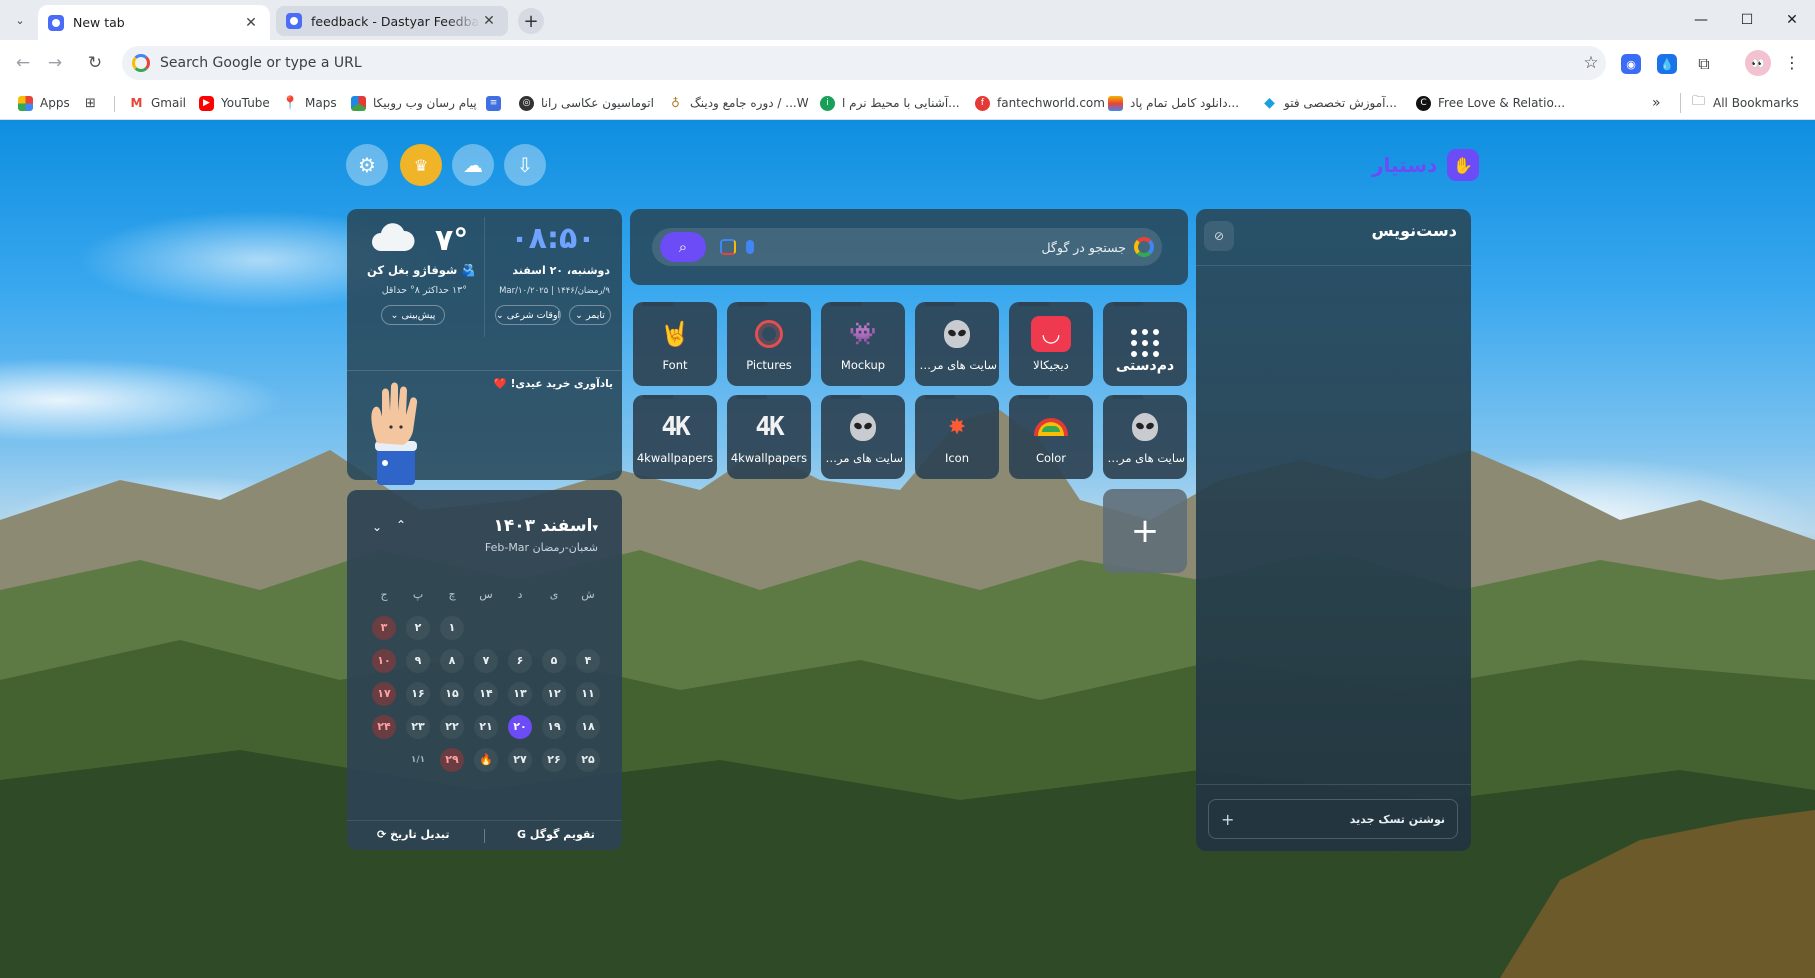  What do you see at coordinates (1227, 819) in the screenshot?
I see `plus-icon: +` at bounding box center [1227, 819].